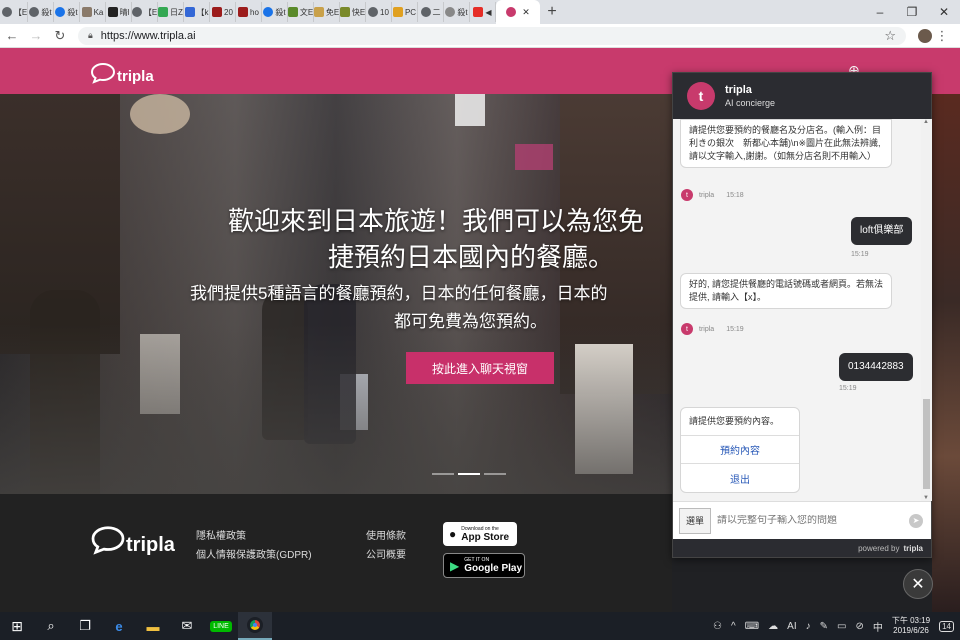  What do you see at coordinates (85, 626) in the screenshot?
I see `task-view-icon: ❐` at bounding box center [85, 626].